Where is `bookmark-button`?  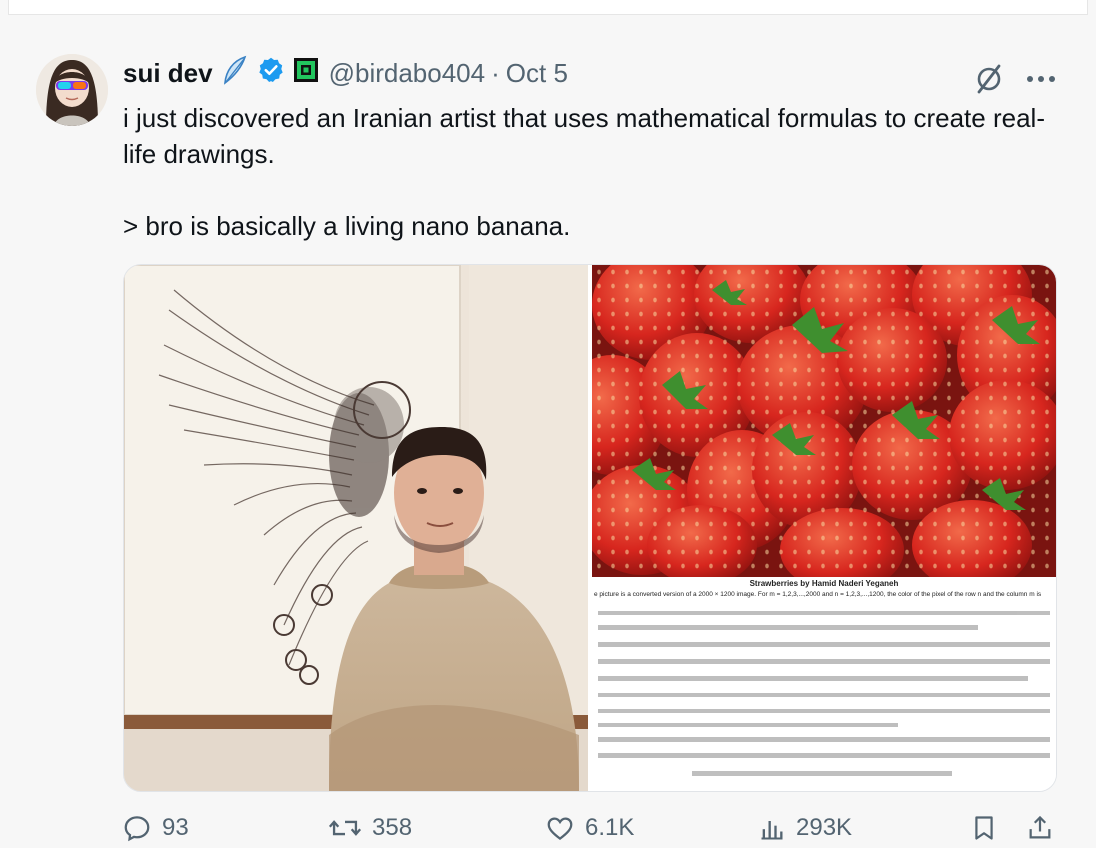
bookmark-button is located at coordinates (989, 828).